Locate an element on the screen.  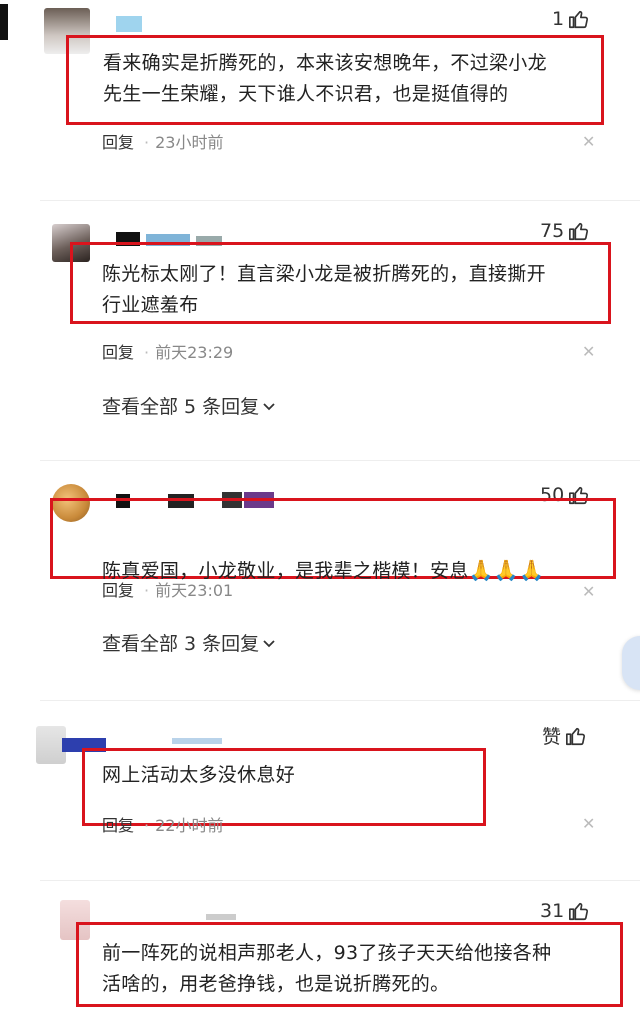
timestamp: 22小时前 is located at coordinates (189, 825).